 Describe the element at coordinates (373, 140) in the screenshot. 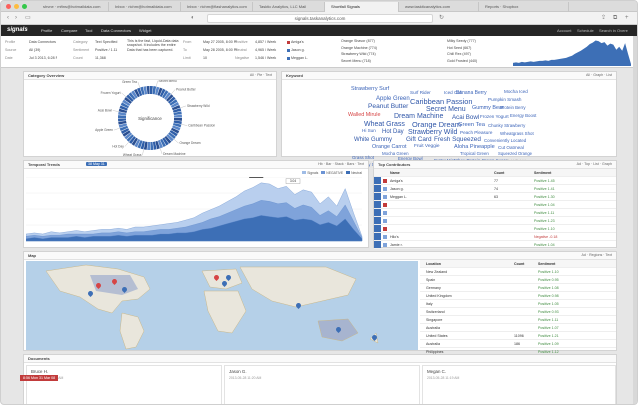

I see `keyword-term: White Gummy` at that location.